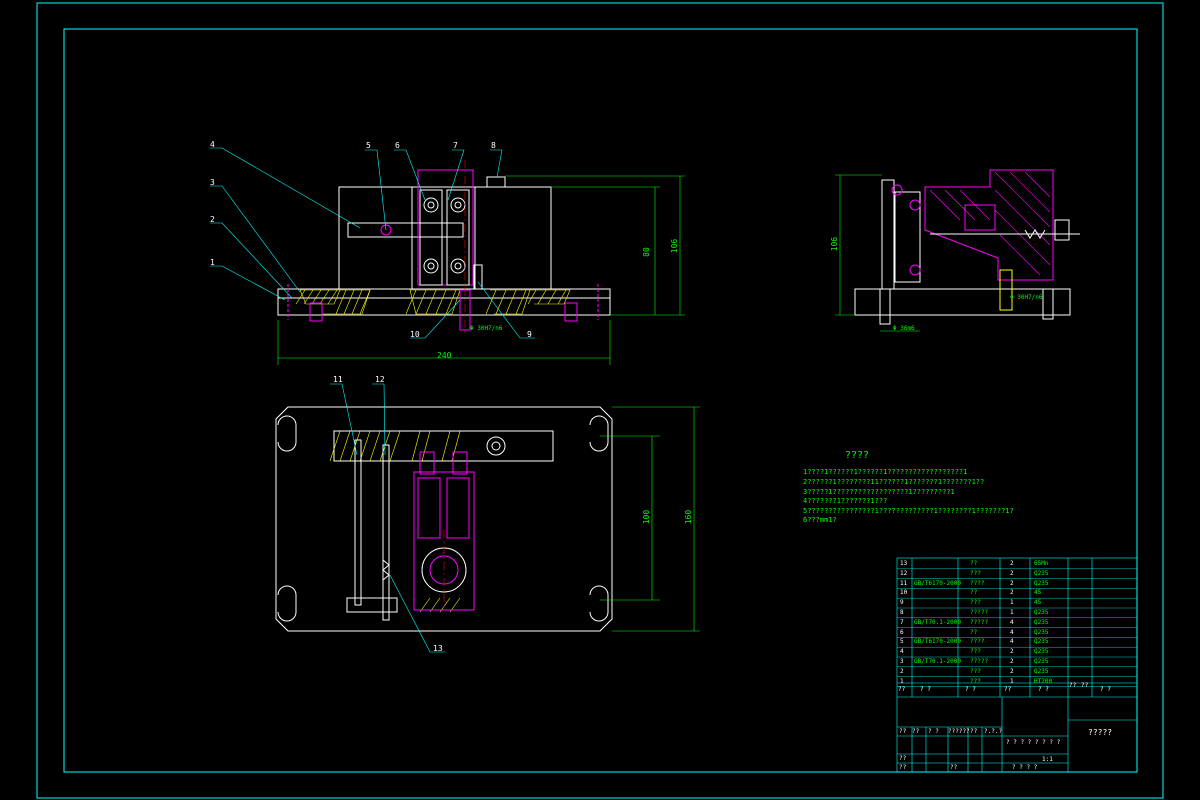 The width and height of the screenshot is (1200, 800). I want to click on balloon-6: 6, so click(397, 145).